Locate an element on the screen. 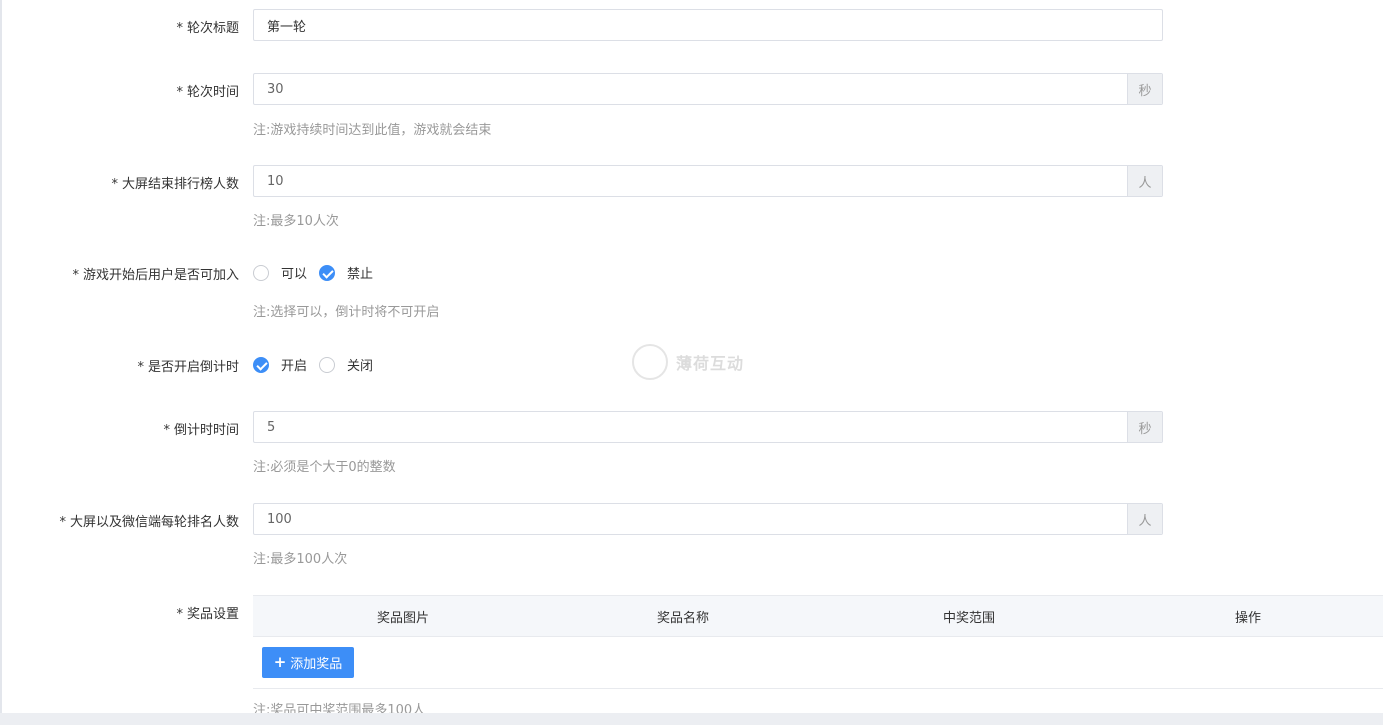 This screenshot has height=725, width=1383. round-rank-input is located at coordinates (690, 519).